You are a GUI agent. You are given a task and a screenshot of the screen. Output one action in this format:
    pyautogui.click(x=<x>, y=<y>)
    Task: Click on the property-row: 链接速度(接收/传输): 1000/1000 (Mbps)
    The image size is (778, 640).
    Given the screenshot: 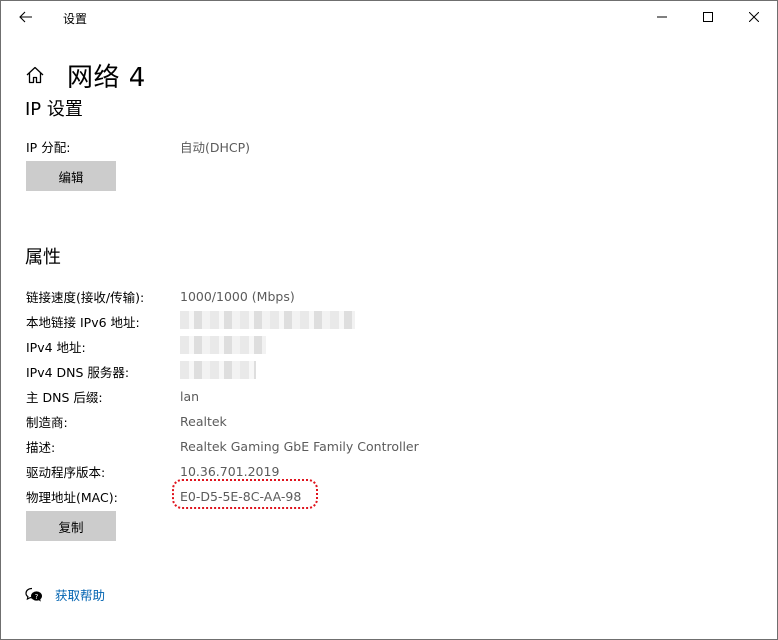 What is the action you would take?
    pyautogui.click(x=160, y=296)
    